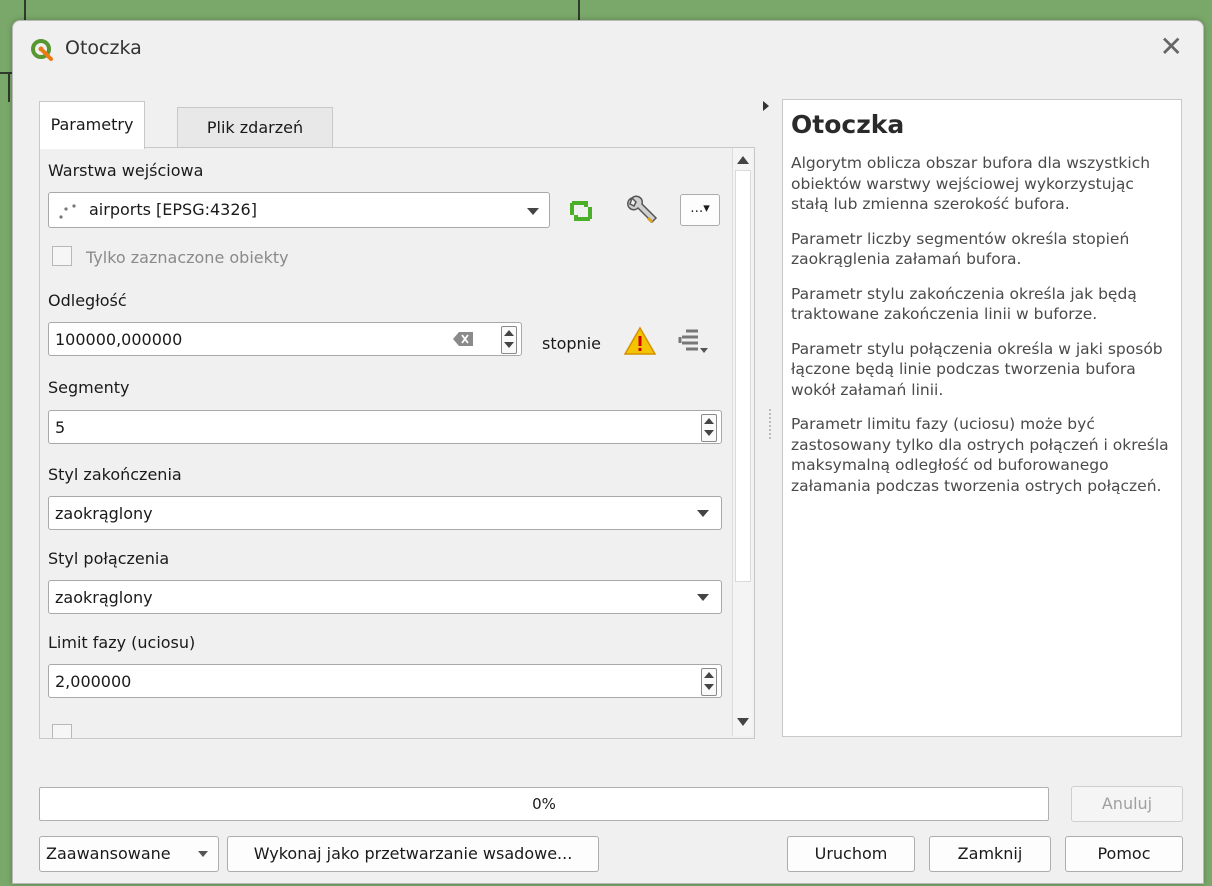 The height and width of the screenshot is (886, 1212). I want to click on segments-spinner, so click(709, 428).